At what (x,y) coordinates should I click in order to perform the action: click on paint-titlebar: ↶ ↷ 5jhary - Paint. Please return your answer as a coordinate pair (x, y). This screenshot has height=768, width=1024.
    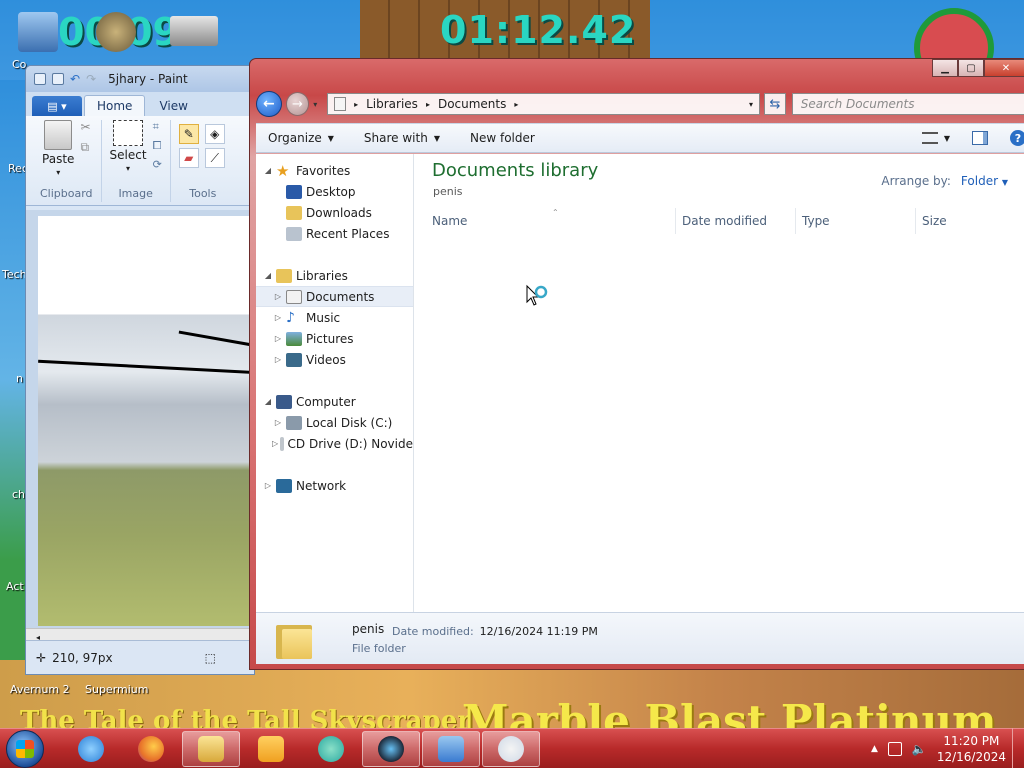
    Looking at the image, I should click on (140, 79).